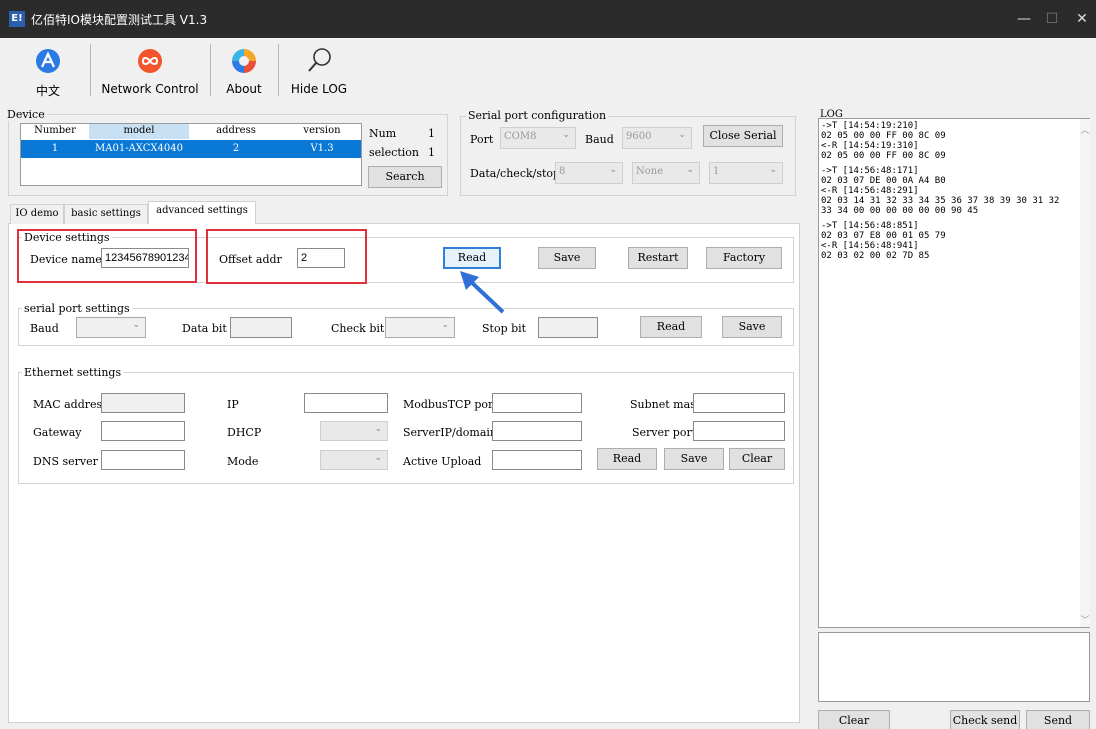  What do you see at coordinates (752, 327) in the screenshot?
I see `serial-save-button: Save` at bounding box center [752, 327].